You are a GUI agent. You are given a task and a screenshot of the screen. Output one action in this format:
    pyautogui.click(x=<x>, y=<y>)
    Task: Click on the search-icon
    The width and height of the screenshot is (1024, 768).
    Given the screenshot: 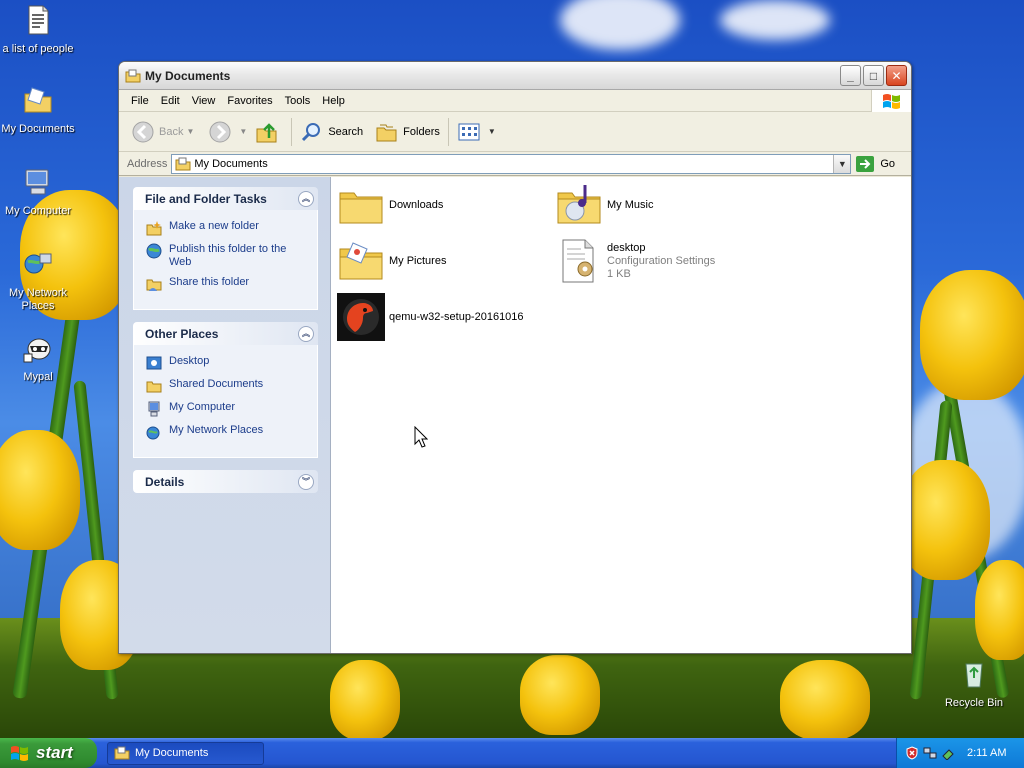 What is the action you would take?
    pyautogui.click(x=311, y=131)
    